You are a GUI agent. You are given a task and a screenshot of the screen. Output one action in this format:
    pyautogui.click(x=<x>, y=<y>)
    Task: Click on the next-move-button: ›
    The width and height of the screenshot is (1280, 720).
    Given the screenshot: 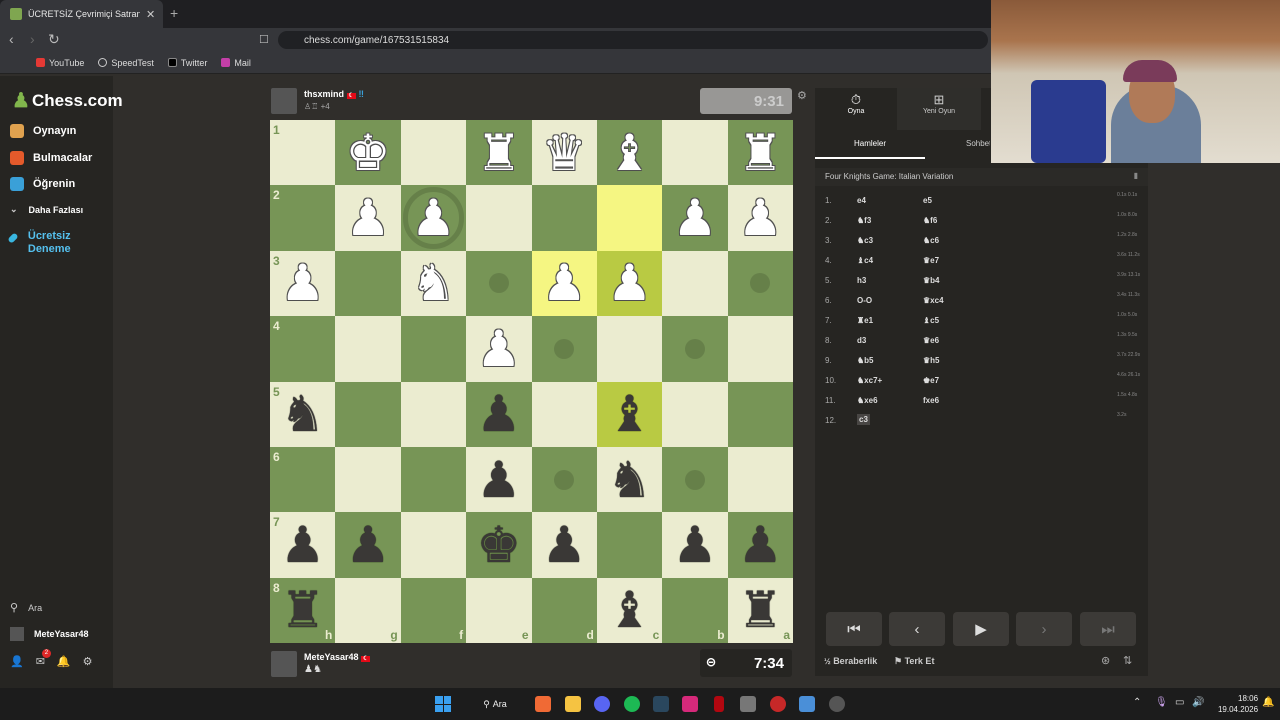 What is the action you would take?
    pyautogui.click(x=1044, y=629)
    